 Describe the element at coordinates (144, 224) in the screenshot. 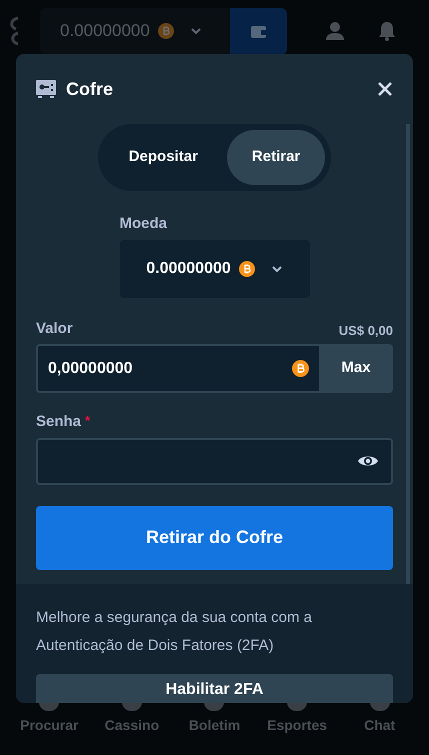

I see `field-label: Moeda` at that location.